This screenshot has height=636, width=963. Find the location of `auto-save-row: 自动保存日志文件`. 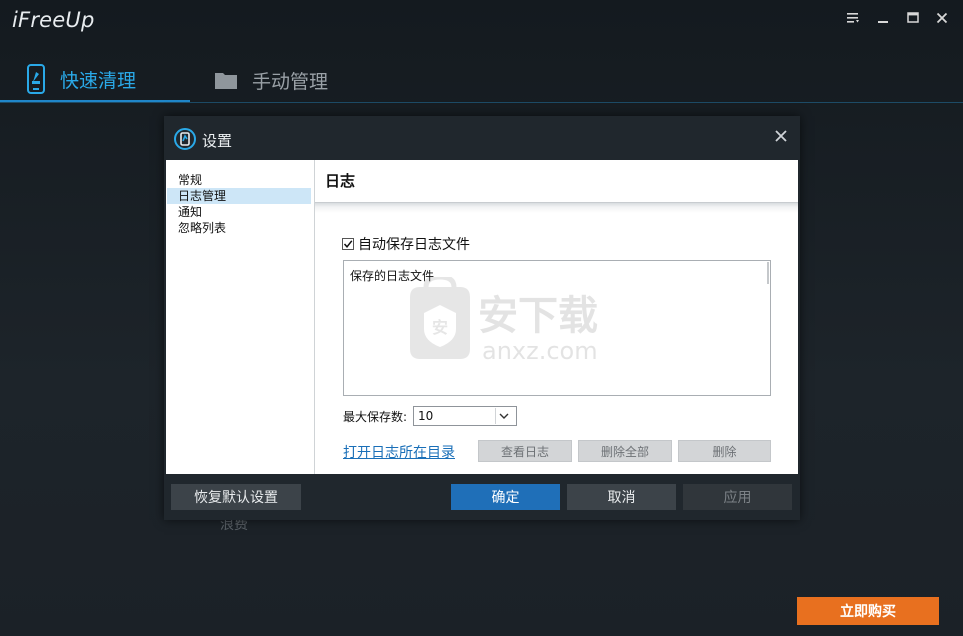

auto-save-row: 自动保存日志文件 is located at coordinates (406, 244).